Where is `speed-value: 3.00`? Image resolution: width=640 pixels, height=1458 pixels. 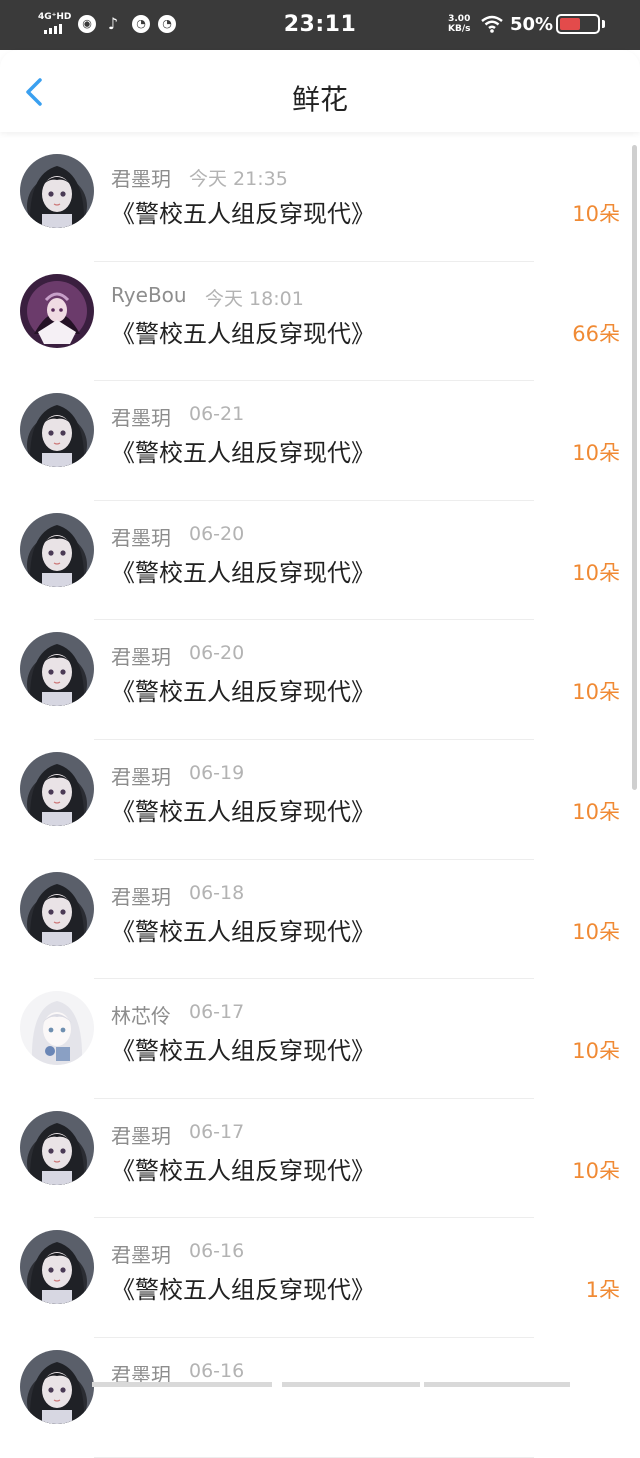
speed-value: 3.00 is located at coordinates (459, 19).